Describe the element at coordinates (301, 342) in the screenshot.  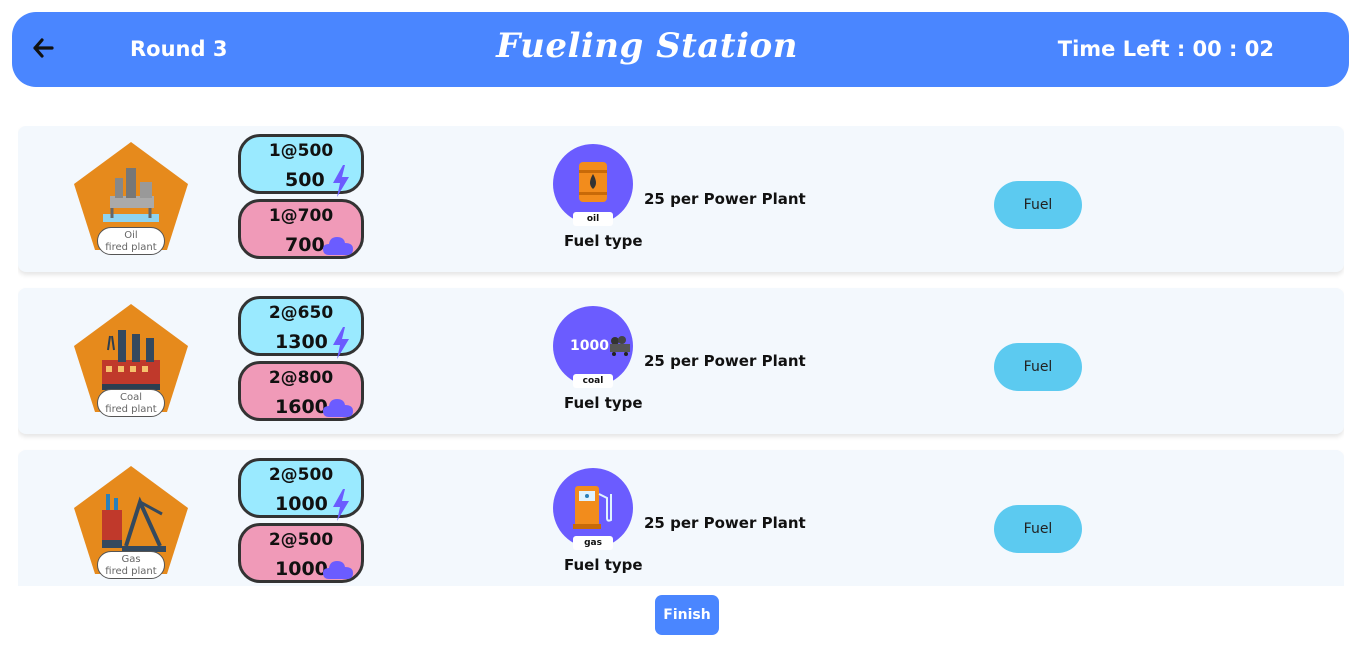
I see `power-total: 1300` at that location.